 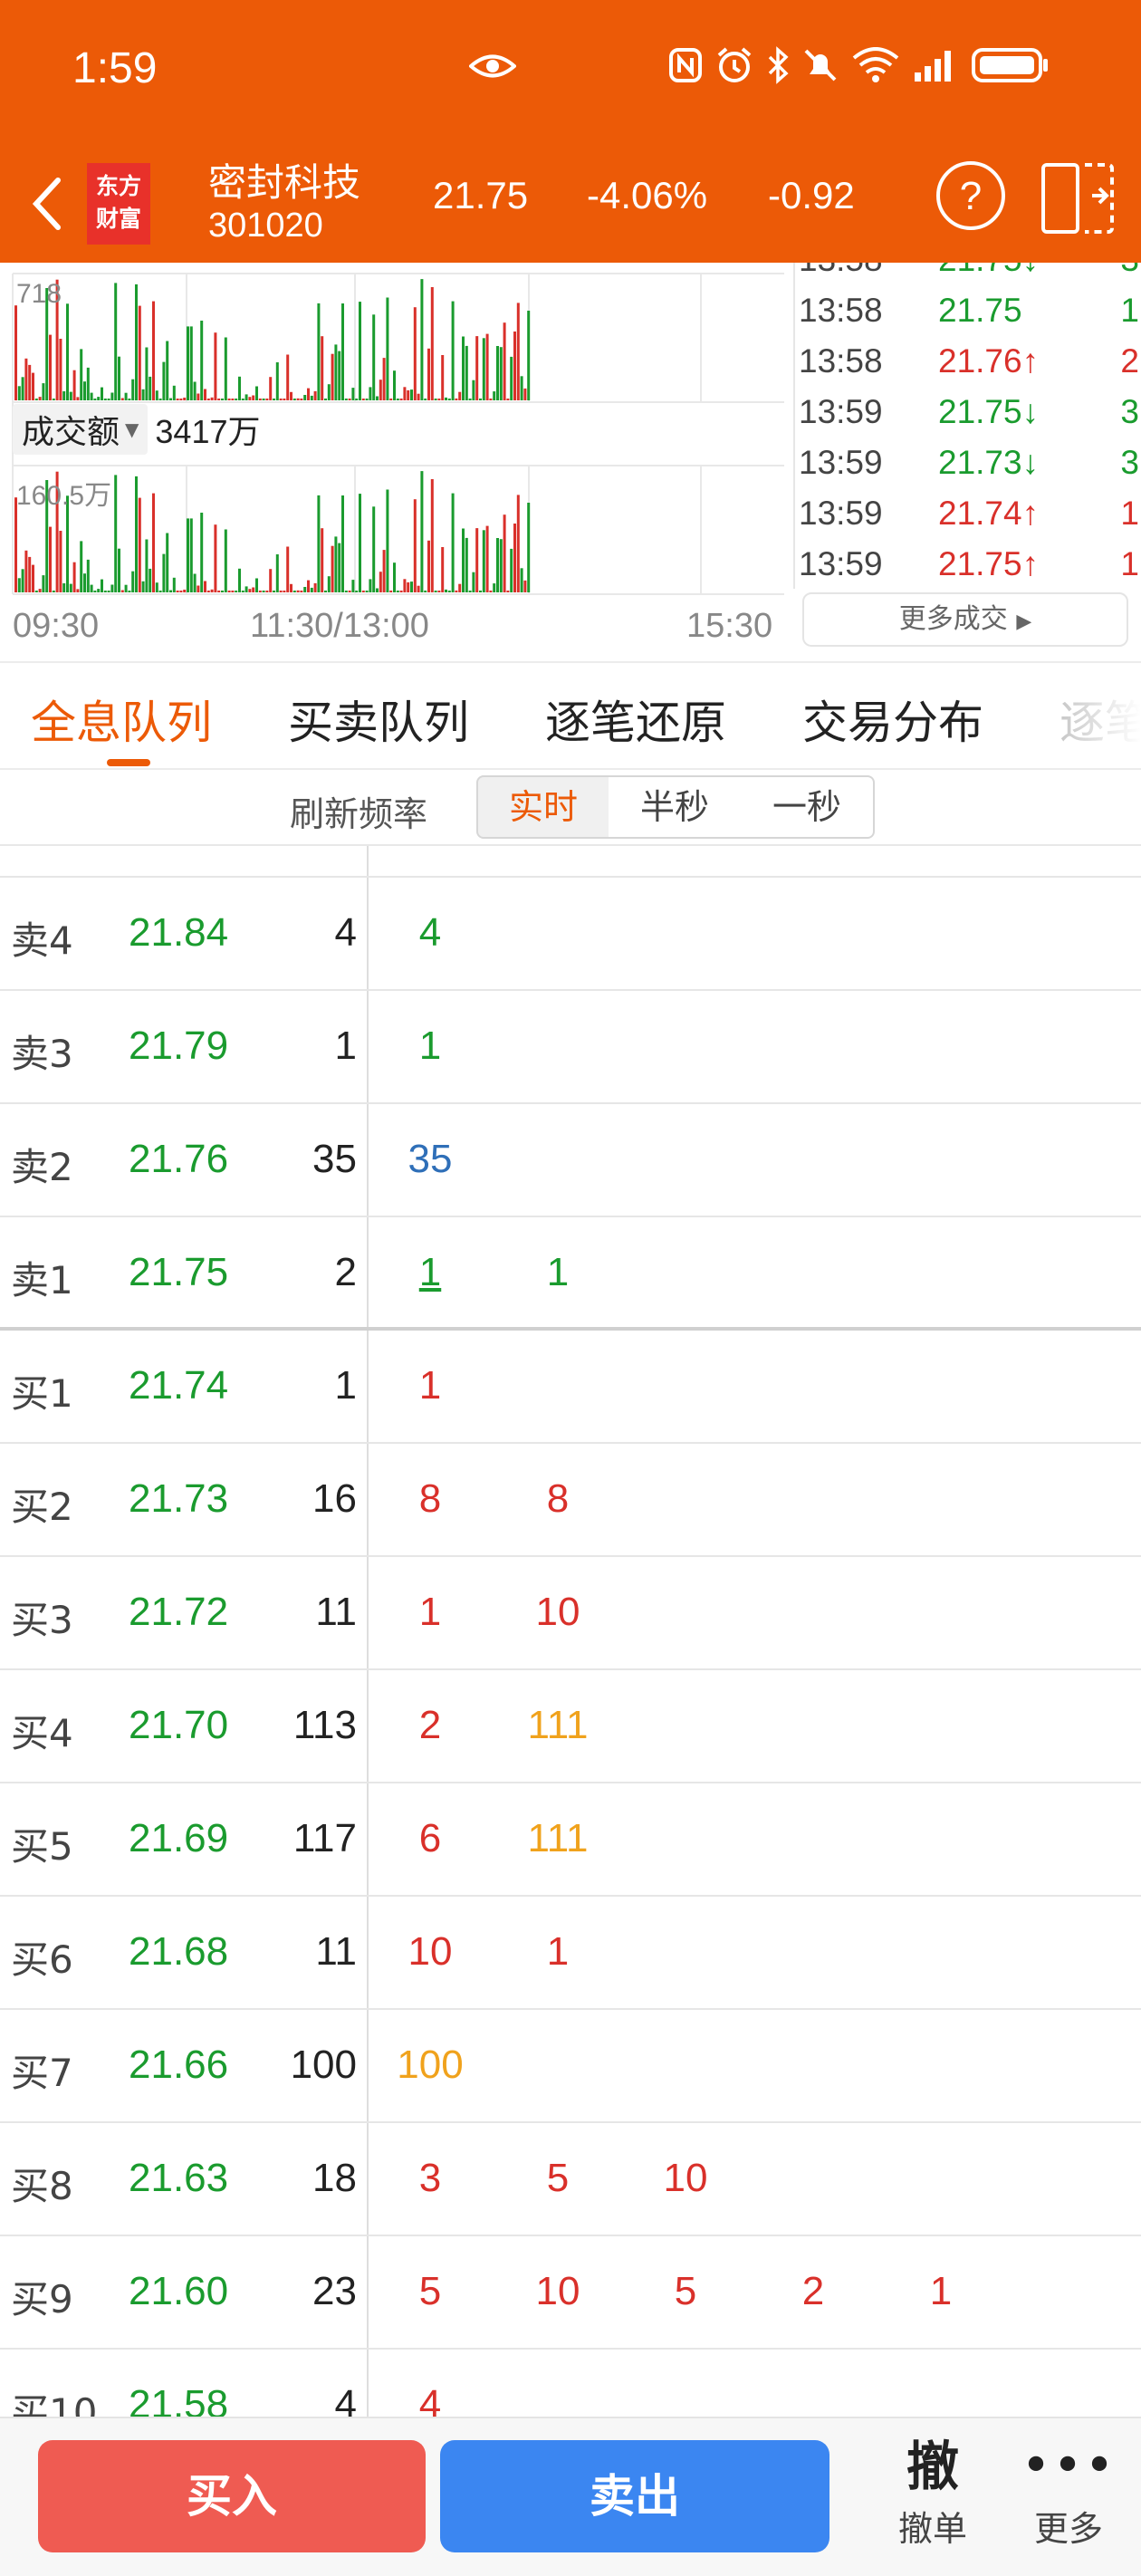 What do you see at coordinates (232, 2496) in the screenshot?
I see `buy-button: 买入` at bounding box center [232, 2496].